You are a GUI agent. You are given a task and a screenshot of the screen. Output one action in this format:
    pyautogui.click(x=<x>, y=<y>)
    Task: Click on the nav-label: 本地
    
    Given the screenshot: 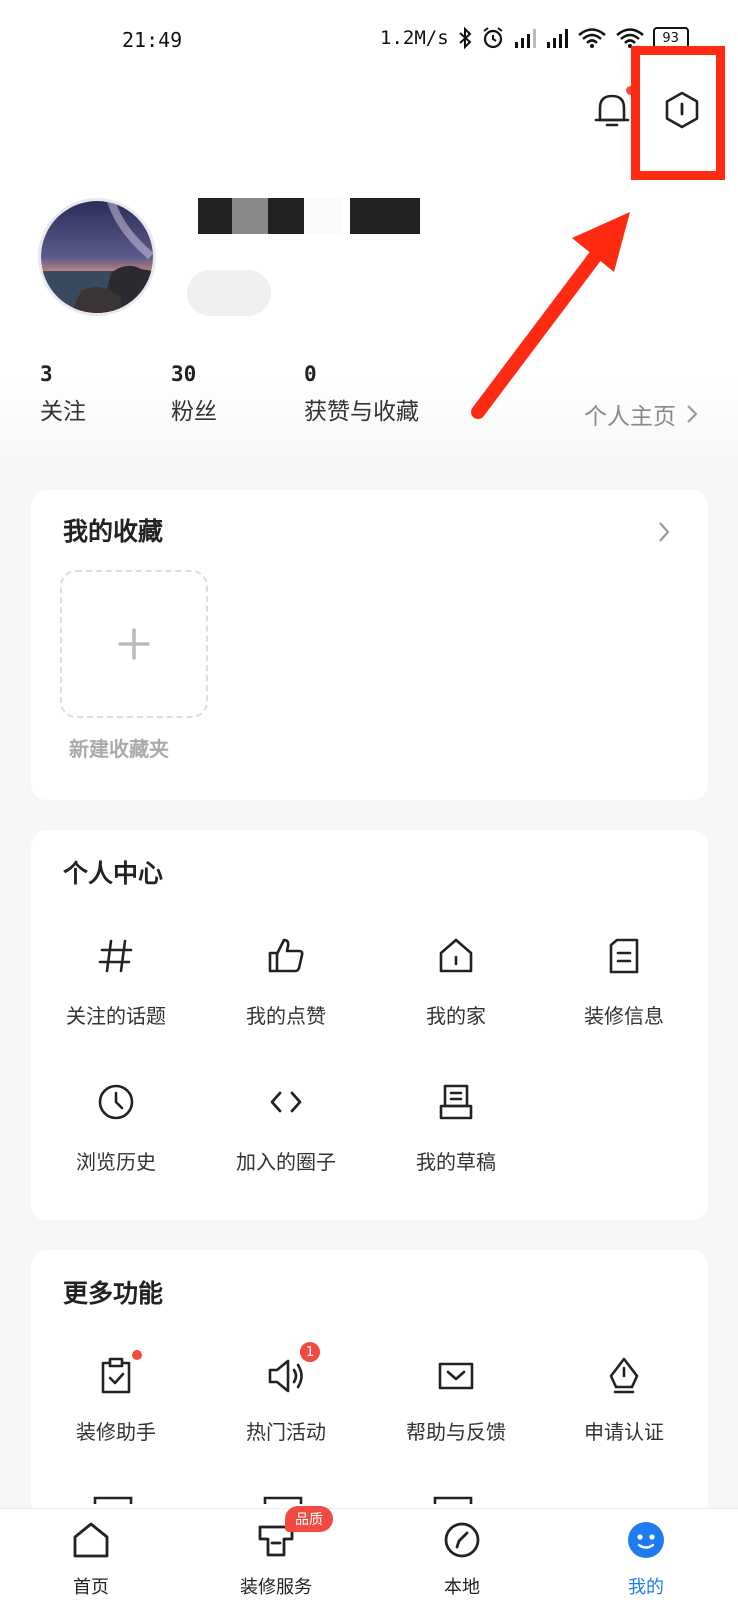 What is the action you would take?
    pyautogui.click(x=462, y=1587)
    